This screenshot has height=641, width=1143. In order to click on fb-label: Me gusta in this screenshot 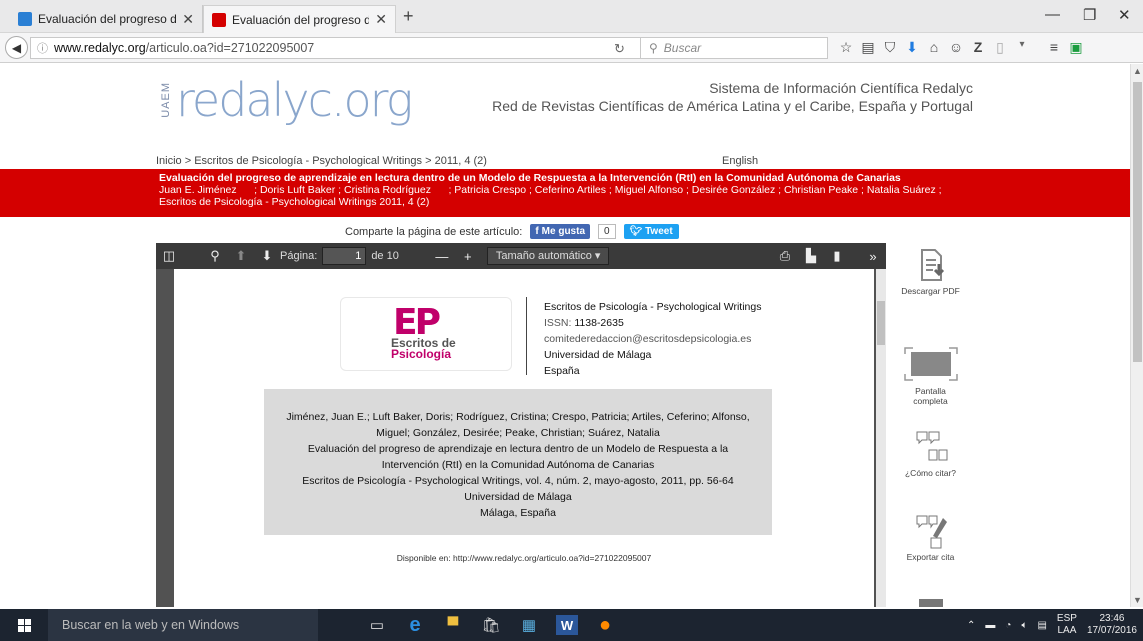, I will do `click(563, 231)`.